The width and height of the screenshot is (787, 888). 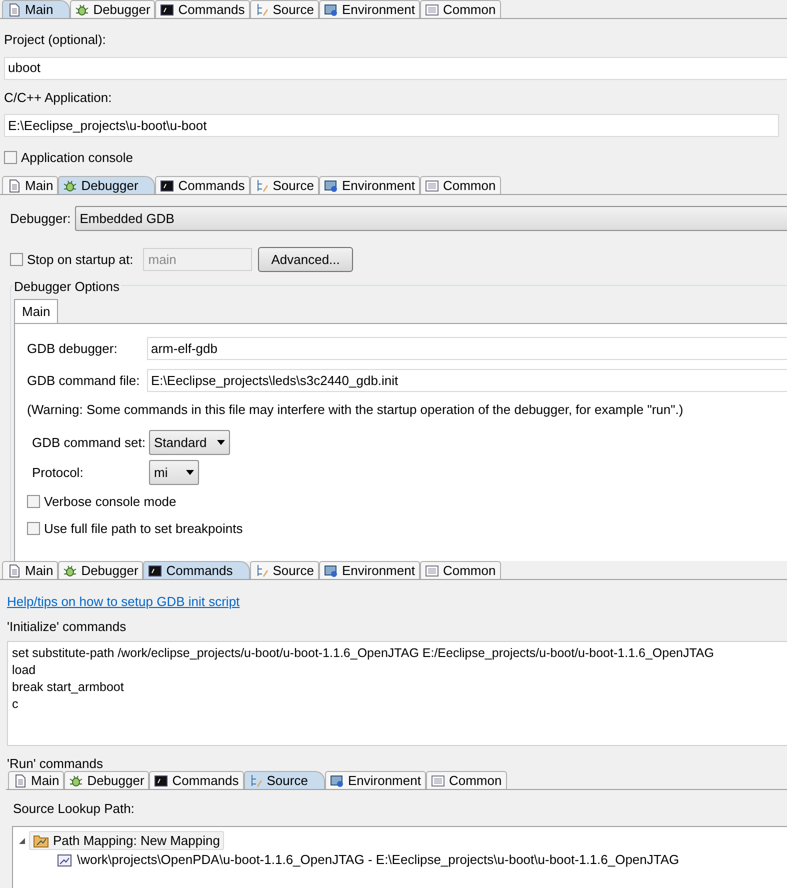 I want to click on label: GDB command file:, so click(x=84, y=381).